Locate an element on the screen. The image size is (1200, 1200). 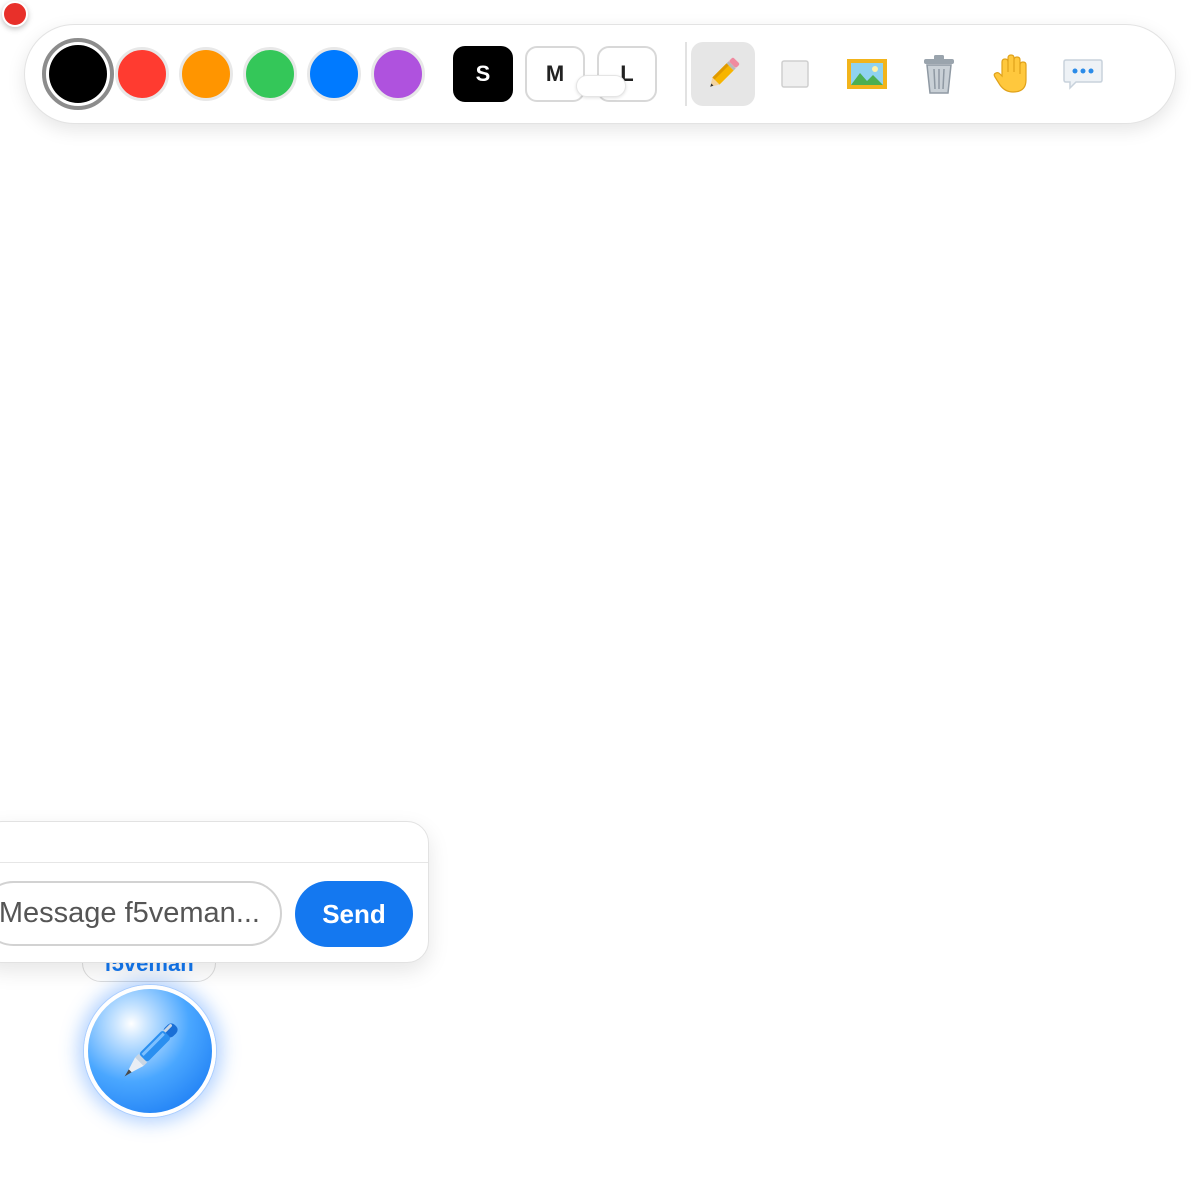
pen-icon is located at coordinates (151, 1050).